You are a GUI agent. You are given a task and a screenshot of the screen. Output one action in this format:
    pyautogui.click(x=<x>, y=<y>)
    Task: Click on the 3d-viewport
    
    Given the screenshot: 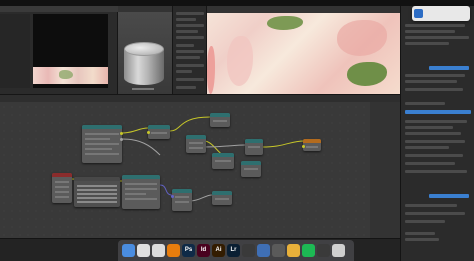 What is the action you would take?
    pyautogui.click(x=145, y=50)
    